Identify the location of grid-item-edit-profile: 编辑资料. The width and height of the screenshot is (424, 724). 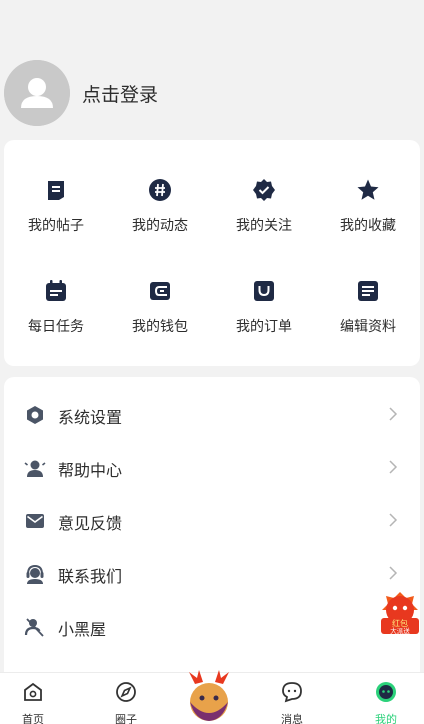
(368, 319).